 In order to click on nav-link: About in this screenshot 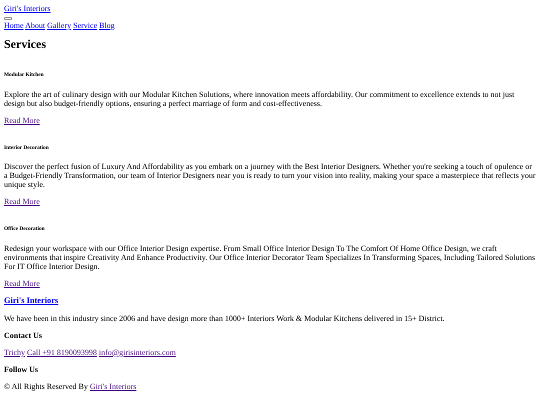, I will do `click(35, 25)`.